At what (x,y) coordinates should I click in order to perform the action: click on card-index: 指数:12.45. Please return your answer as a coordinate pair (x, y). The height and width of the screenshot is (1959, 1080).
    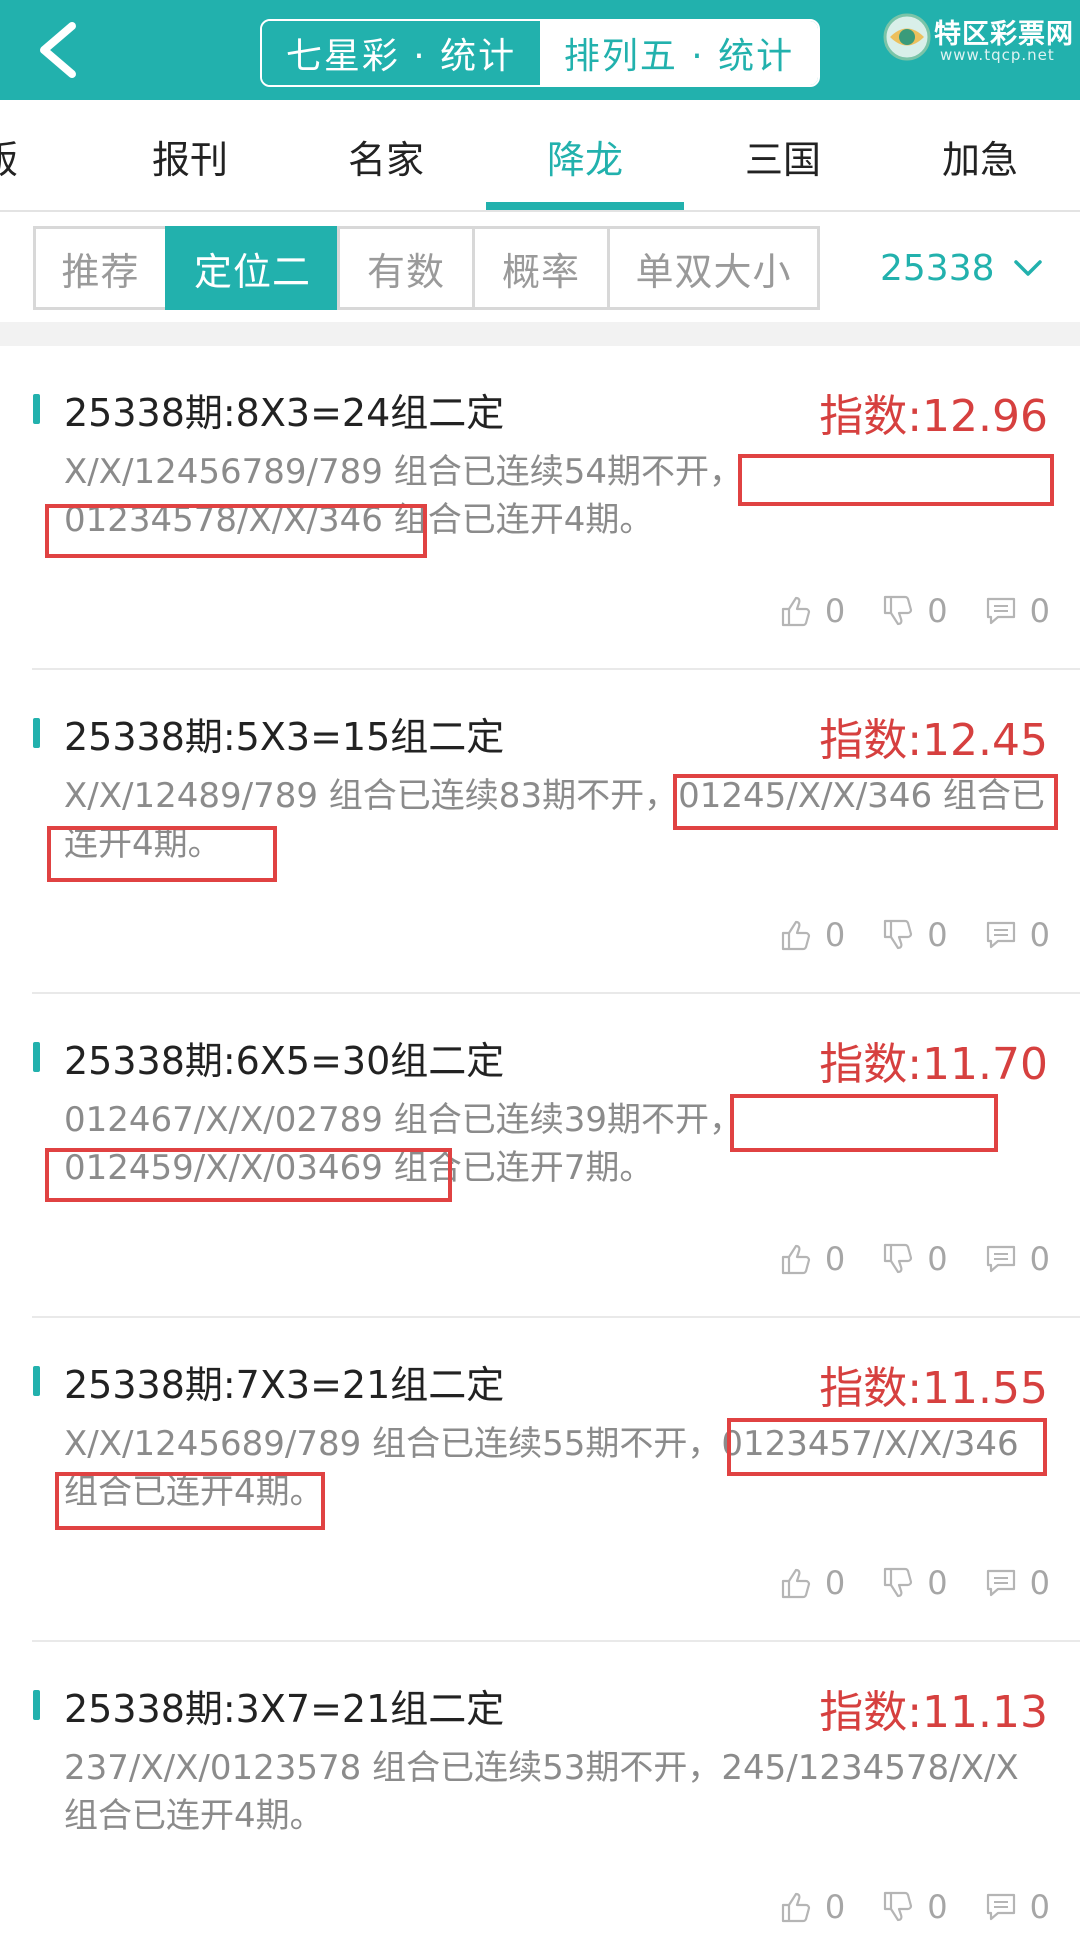
    Looking at the image, I should click on (933, 740).